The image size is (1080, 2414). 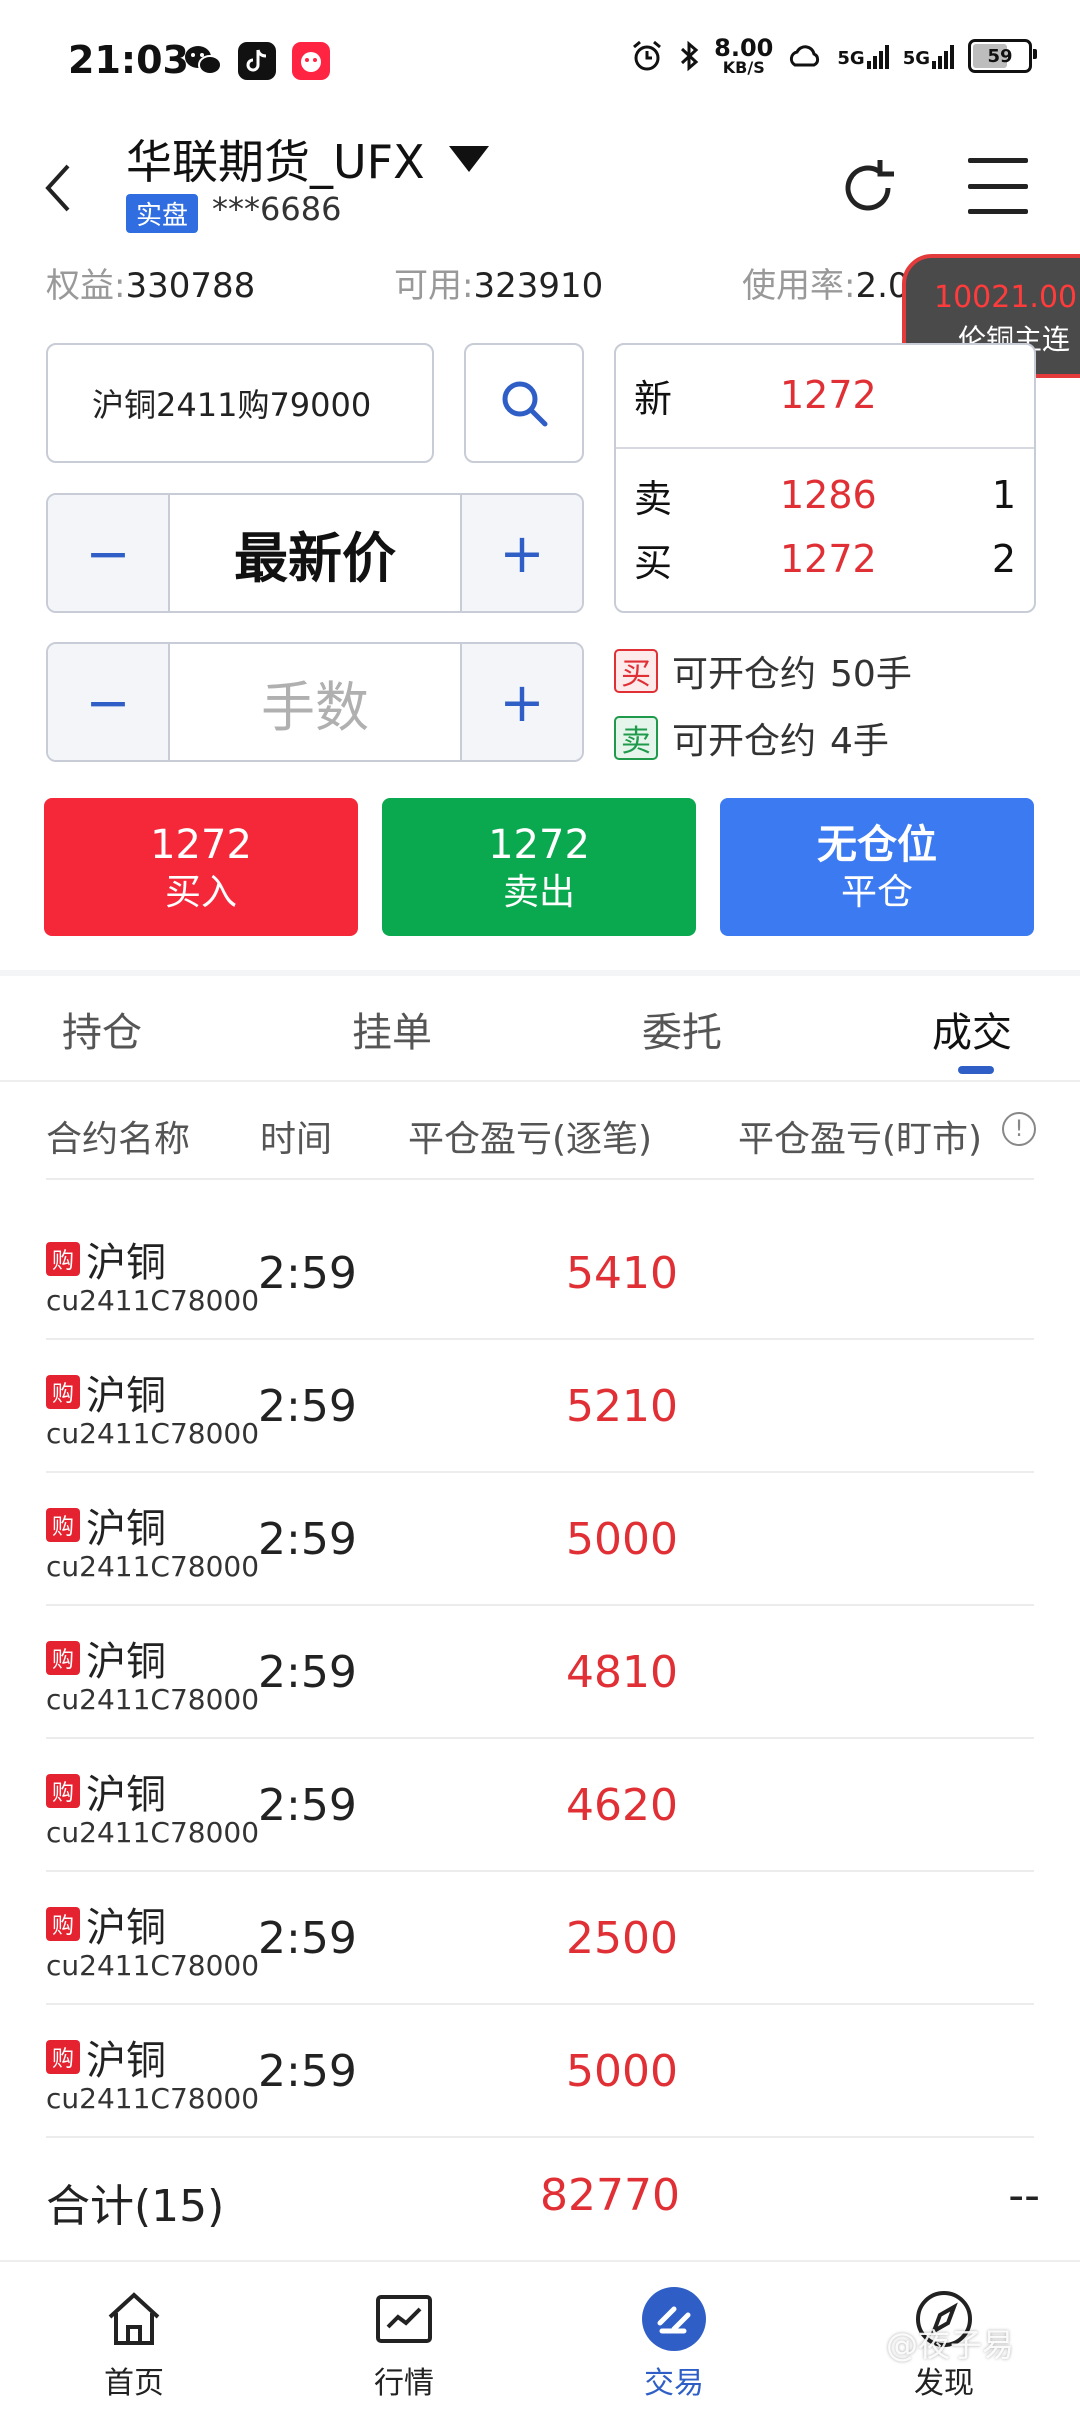 I want to click on tab-orders: 委托, so click(x=682, y=1029).